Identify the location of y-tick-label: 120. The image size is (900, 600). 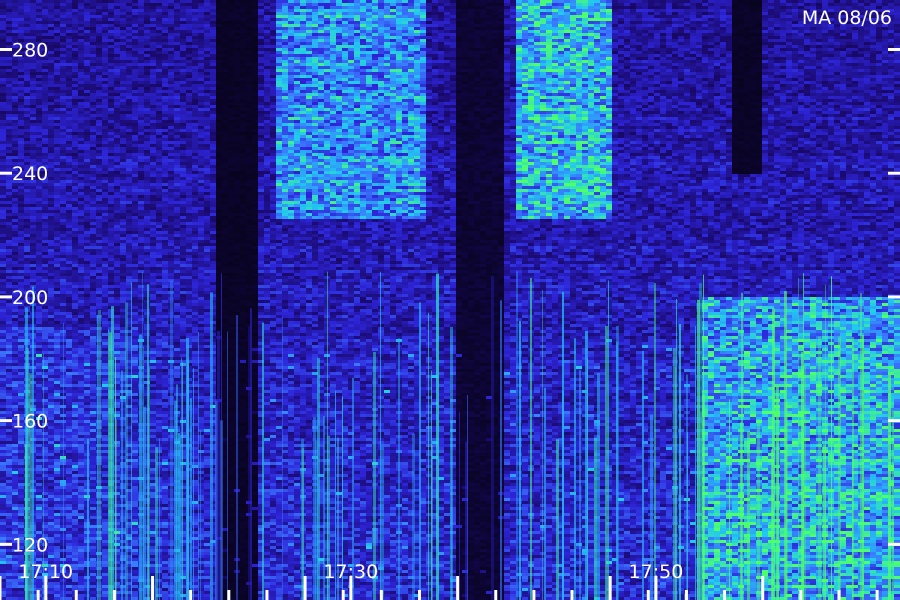
(30, 545).